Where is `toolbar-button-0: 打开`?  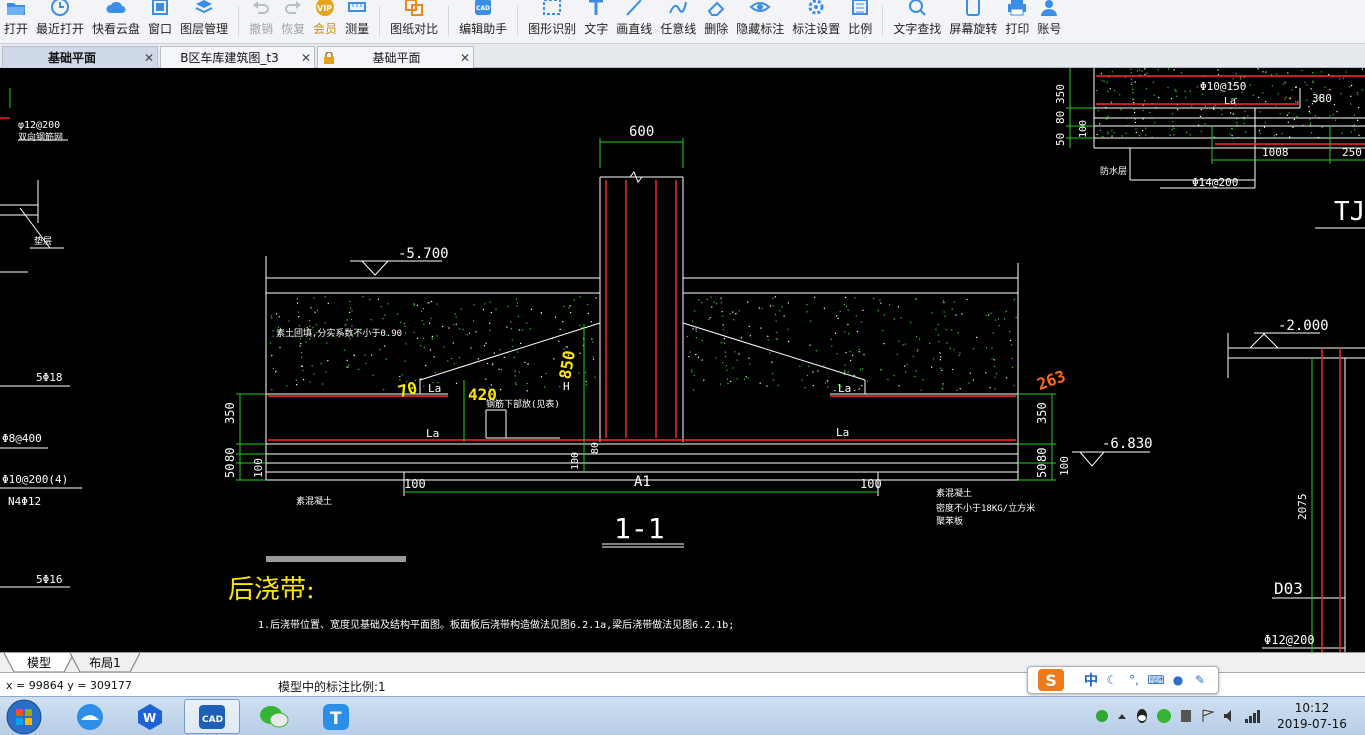 toolbar-button-0: 打开 is located at coordinates (16, 21).